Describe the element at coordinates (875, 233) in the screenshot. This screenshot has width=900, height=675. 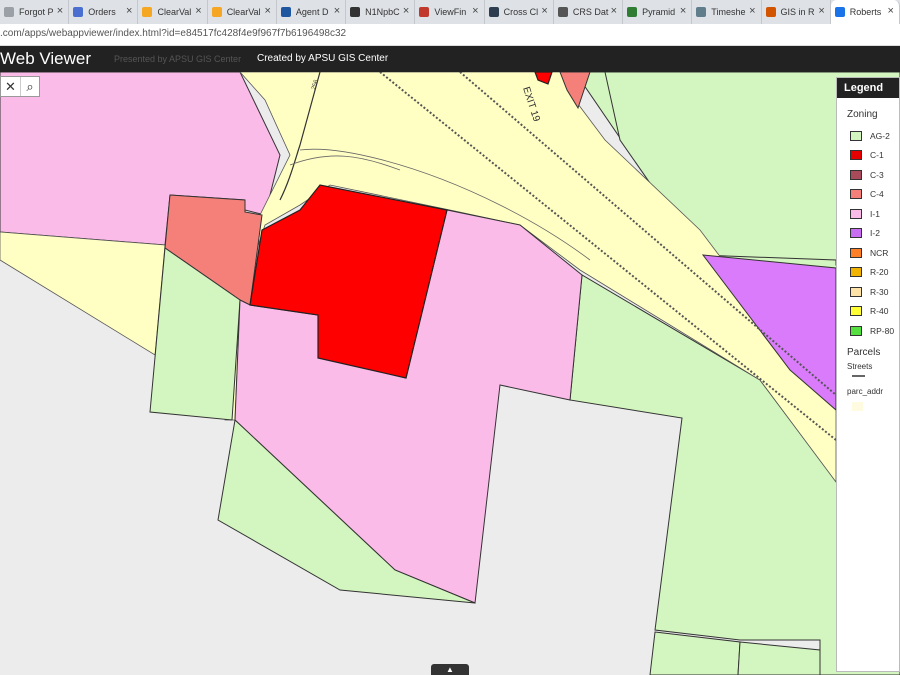
I see `legend-item-label: I-2` at that location.